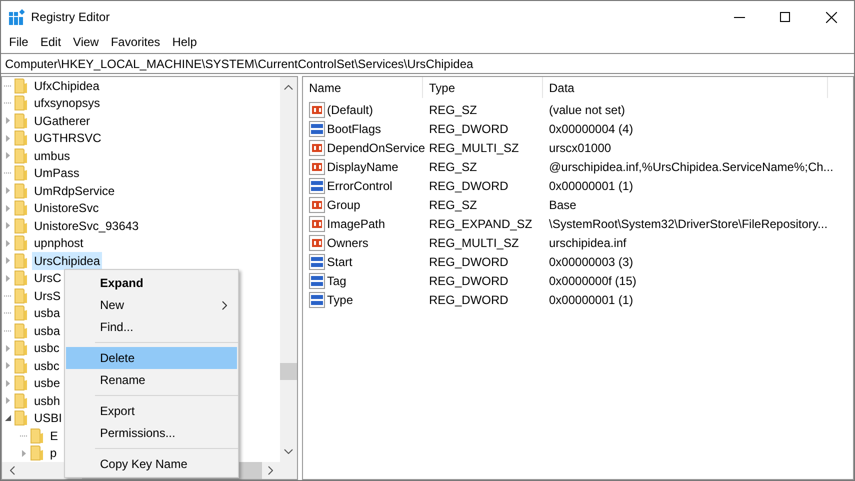 The width and height of the screenshot is (855, 481). What do you see at coordinates (563, 205) in the screenshot?
I see `value-data: Base` at bounding box center [563, 205].